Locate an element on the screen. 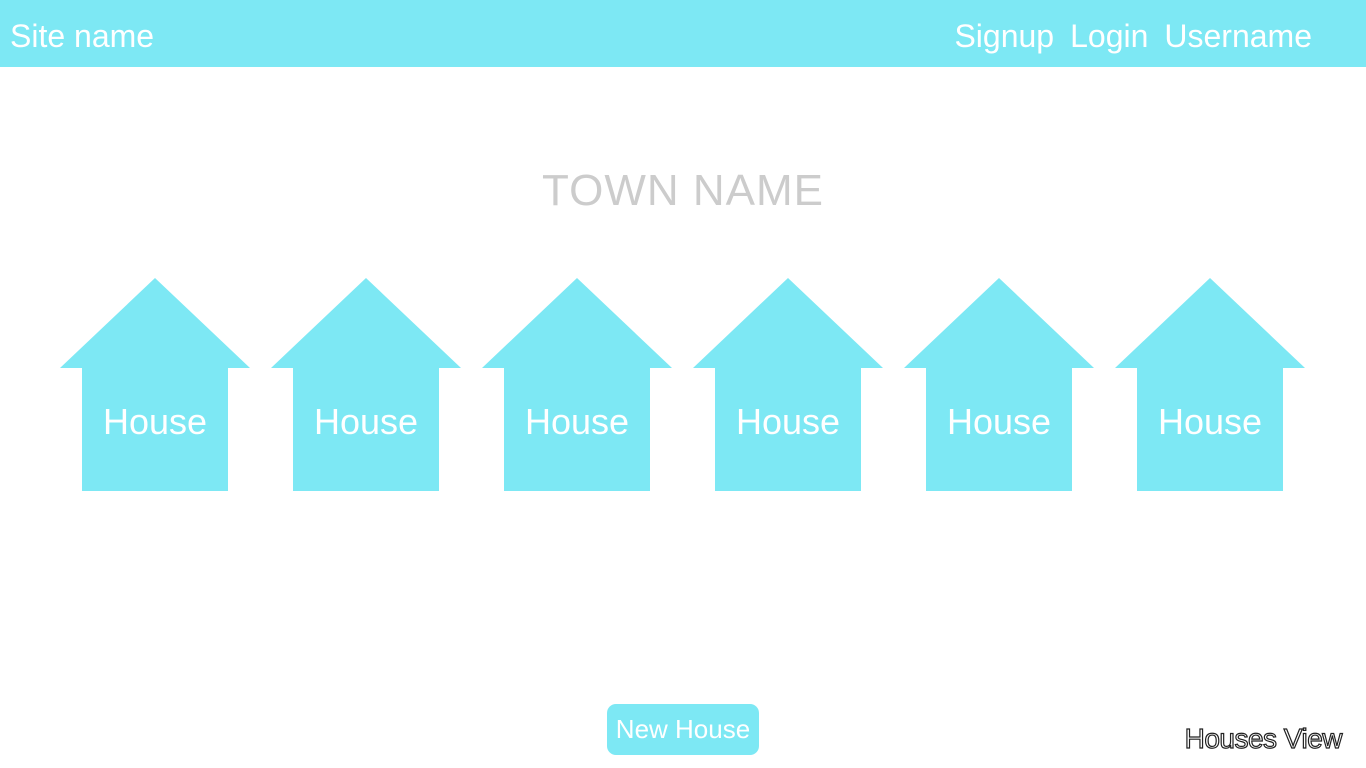 Image resolution: width=1366 pixels, height=768 pixels. town-name-heading: TOWN NAME is located at coordinates (683, 190).